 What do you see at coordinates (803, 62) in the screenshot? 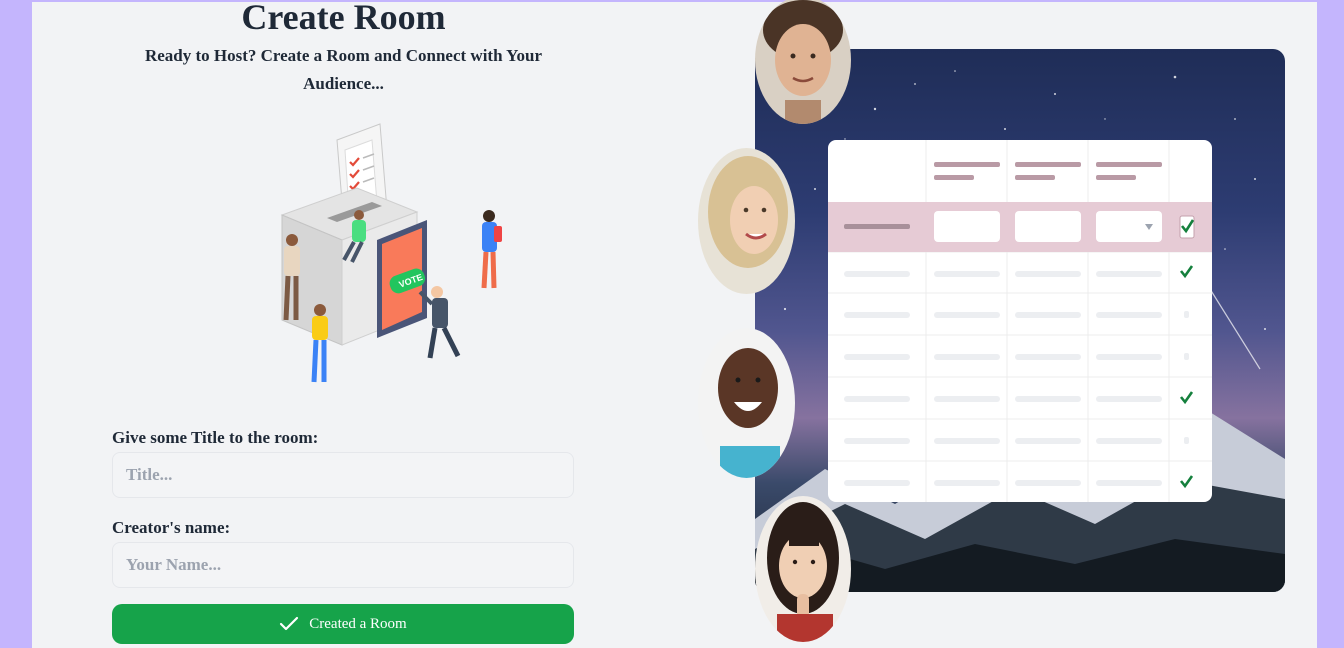
I see `avatar-man-curly-hair` at bounding box center [803, 62].